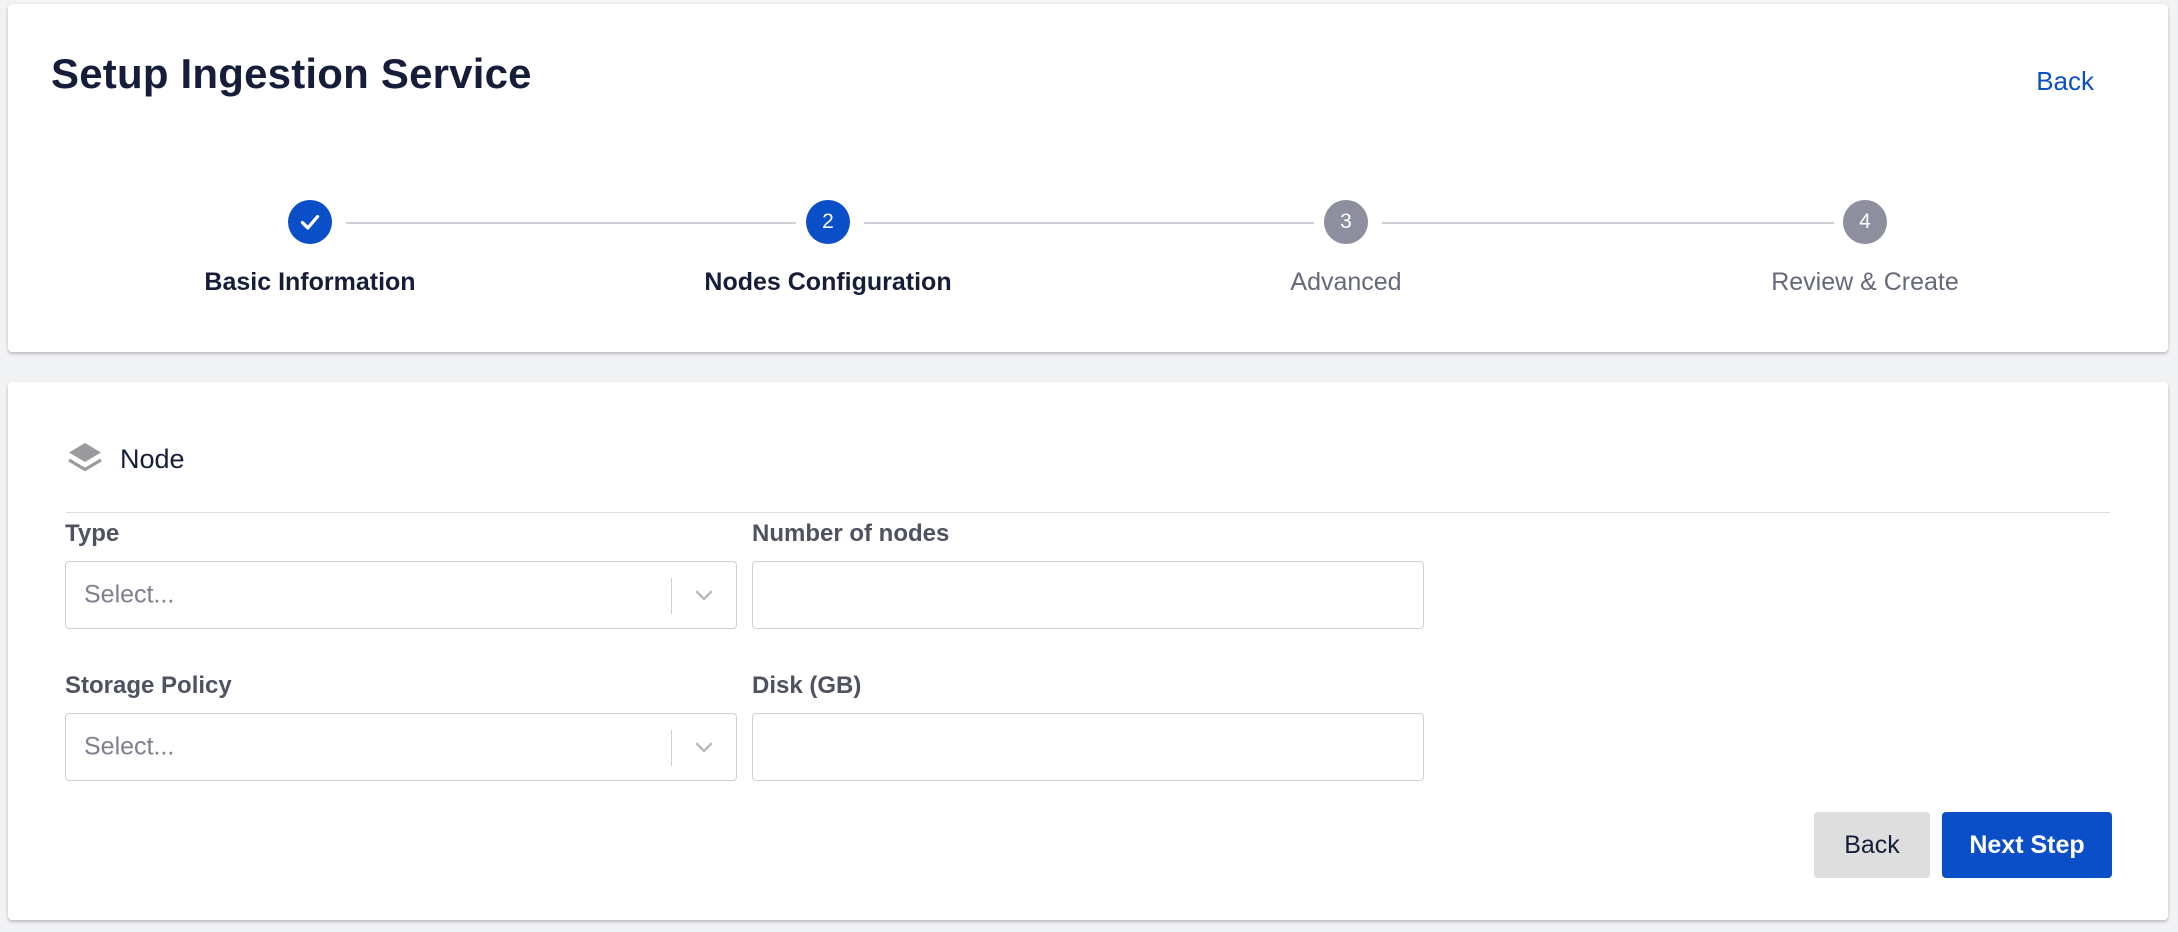  What do you see at coordinates (1865, 222) in the screenshot?
I see `step-number-circle: 4` at bounding box center [1865, 222].